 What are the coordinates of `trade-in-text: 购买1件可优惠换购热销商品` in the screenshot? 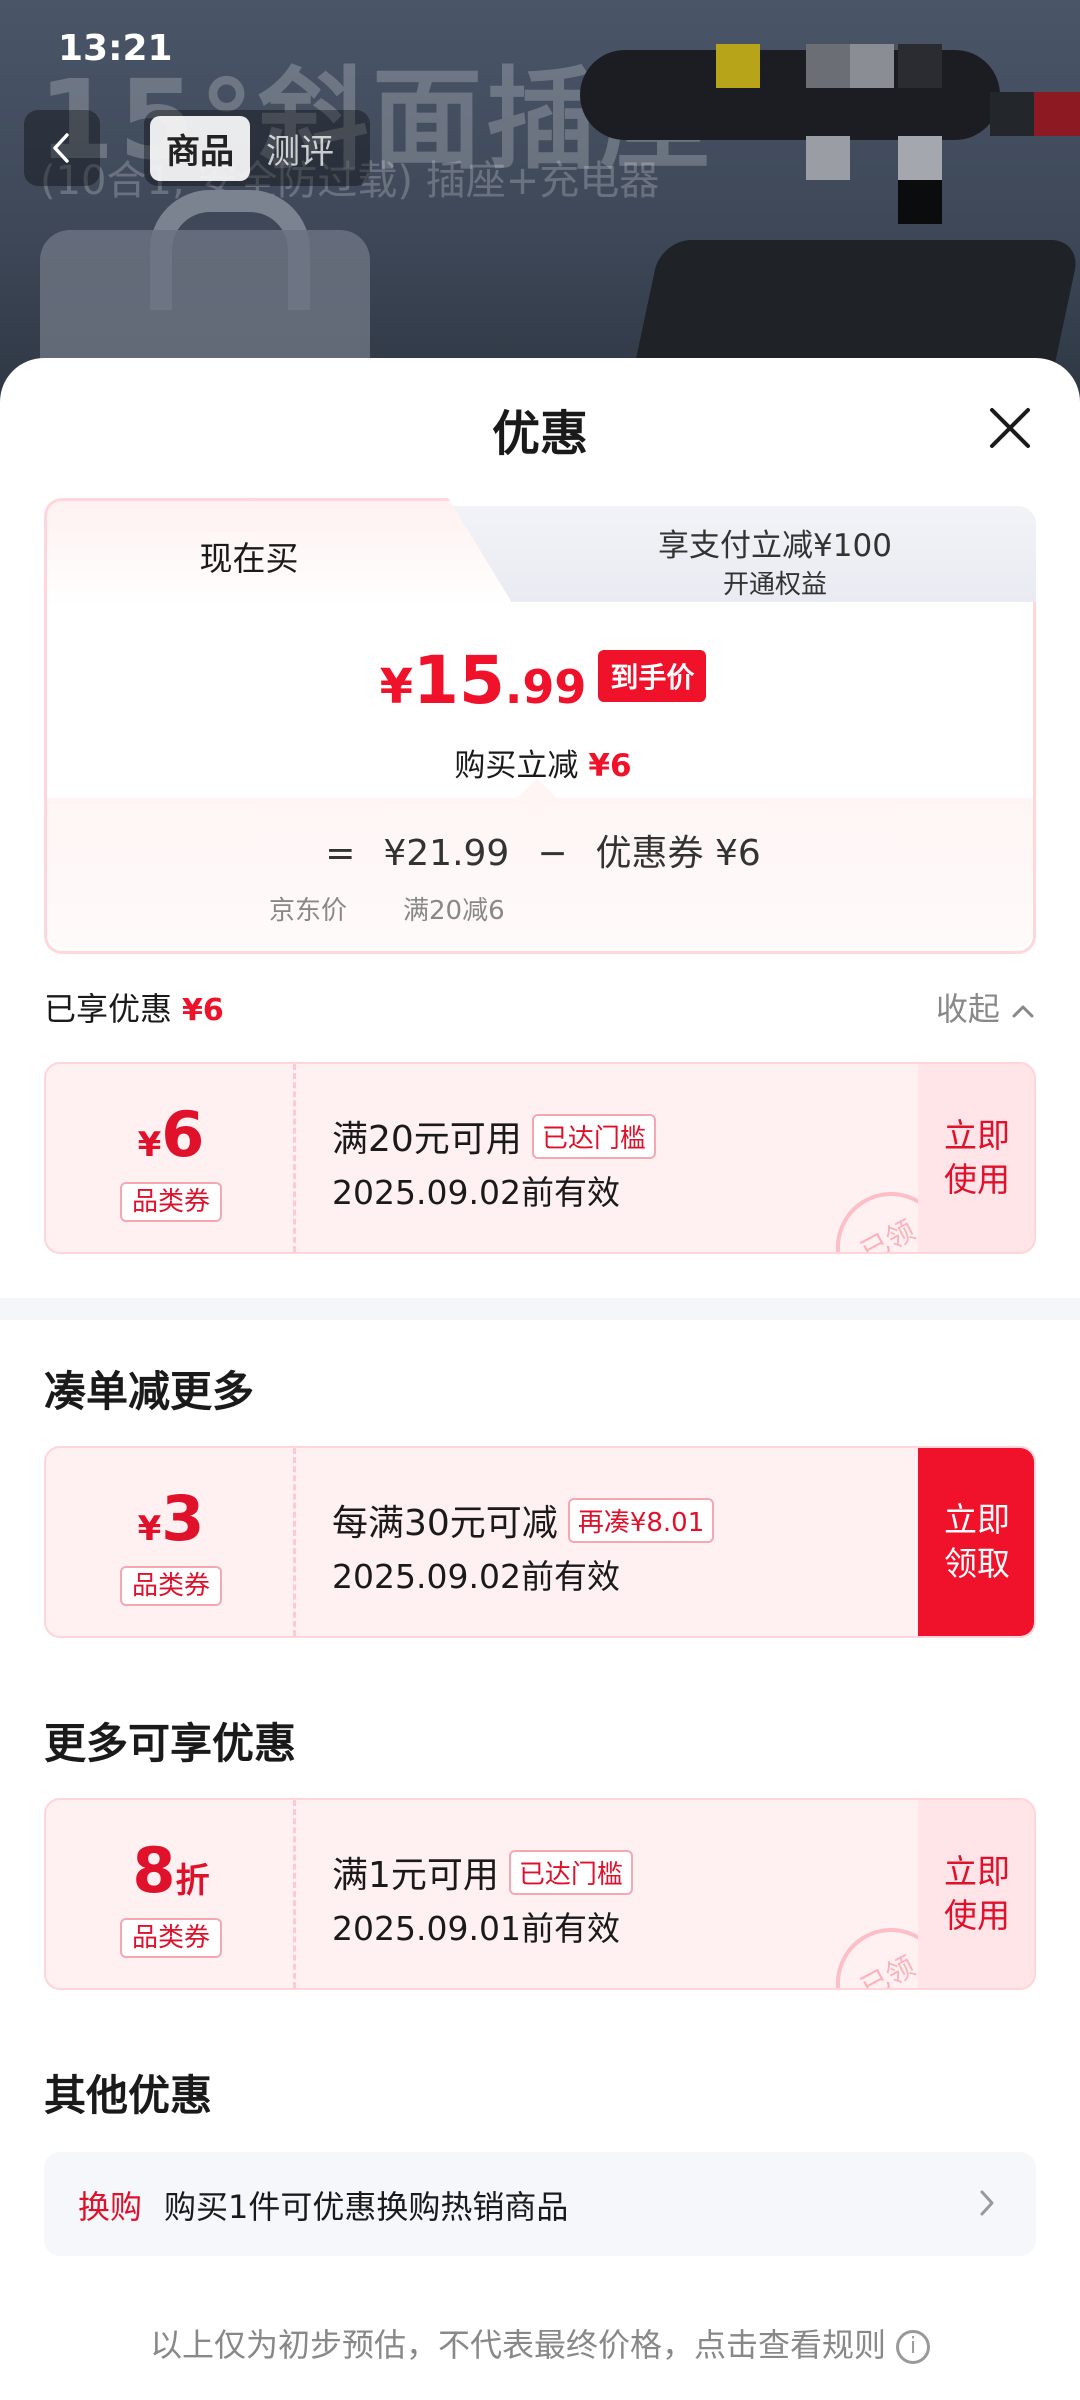 It's located at (366, 2207).